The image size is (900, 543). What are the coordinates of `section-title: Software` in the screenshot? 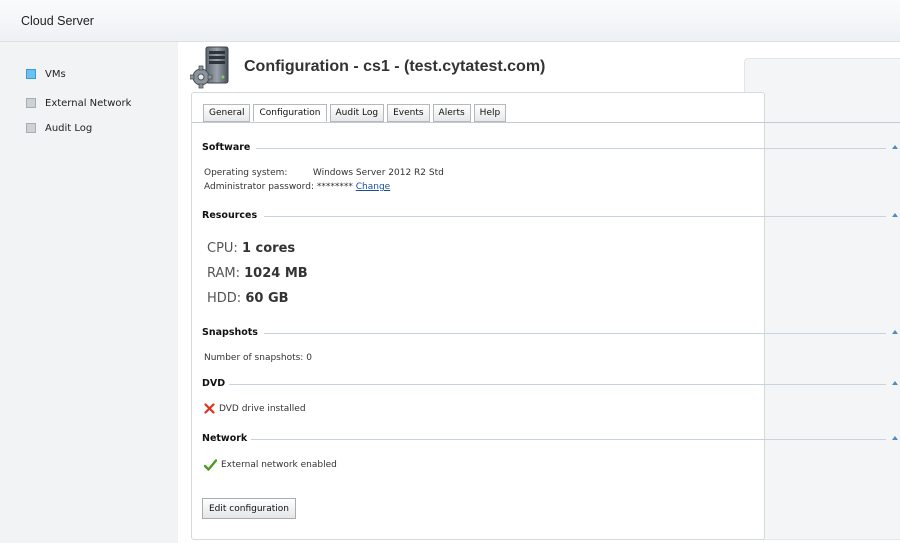 It's located at (228, 147).